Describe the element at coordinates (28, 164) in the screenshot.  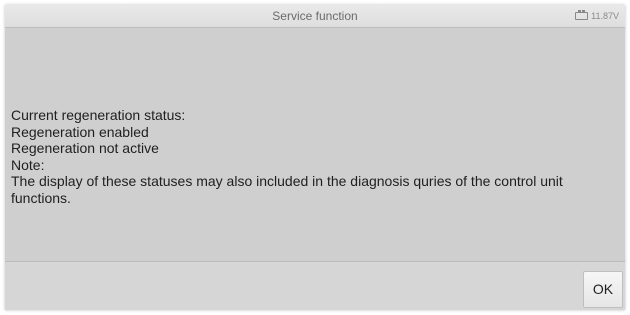
I see `message-line: Note:` at that location.